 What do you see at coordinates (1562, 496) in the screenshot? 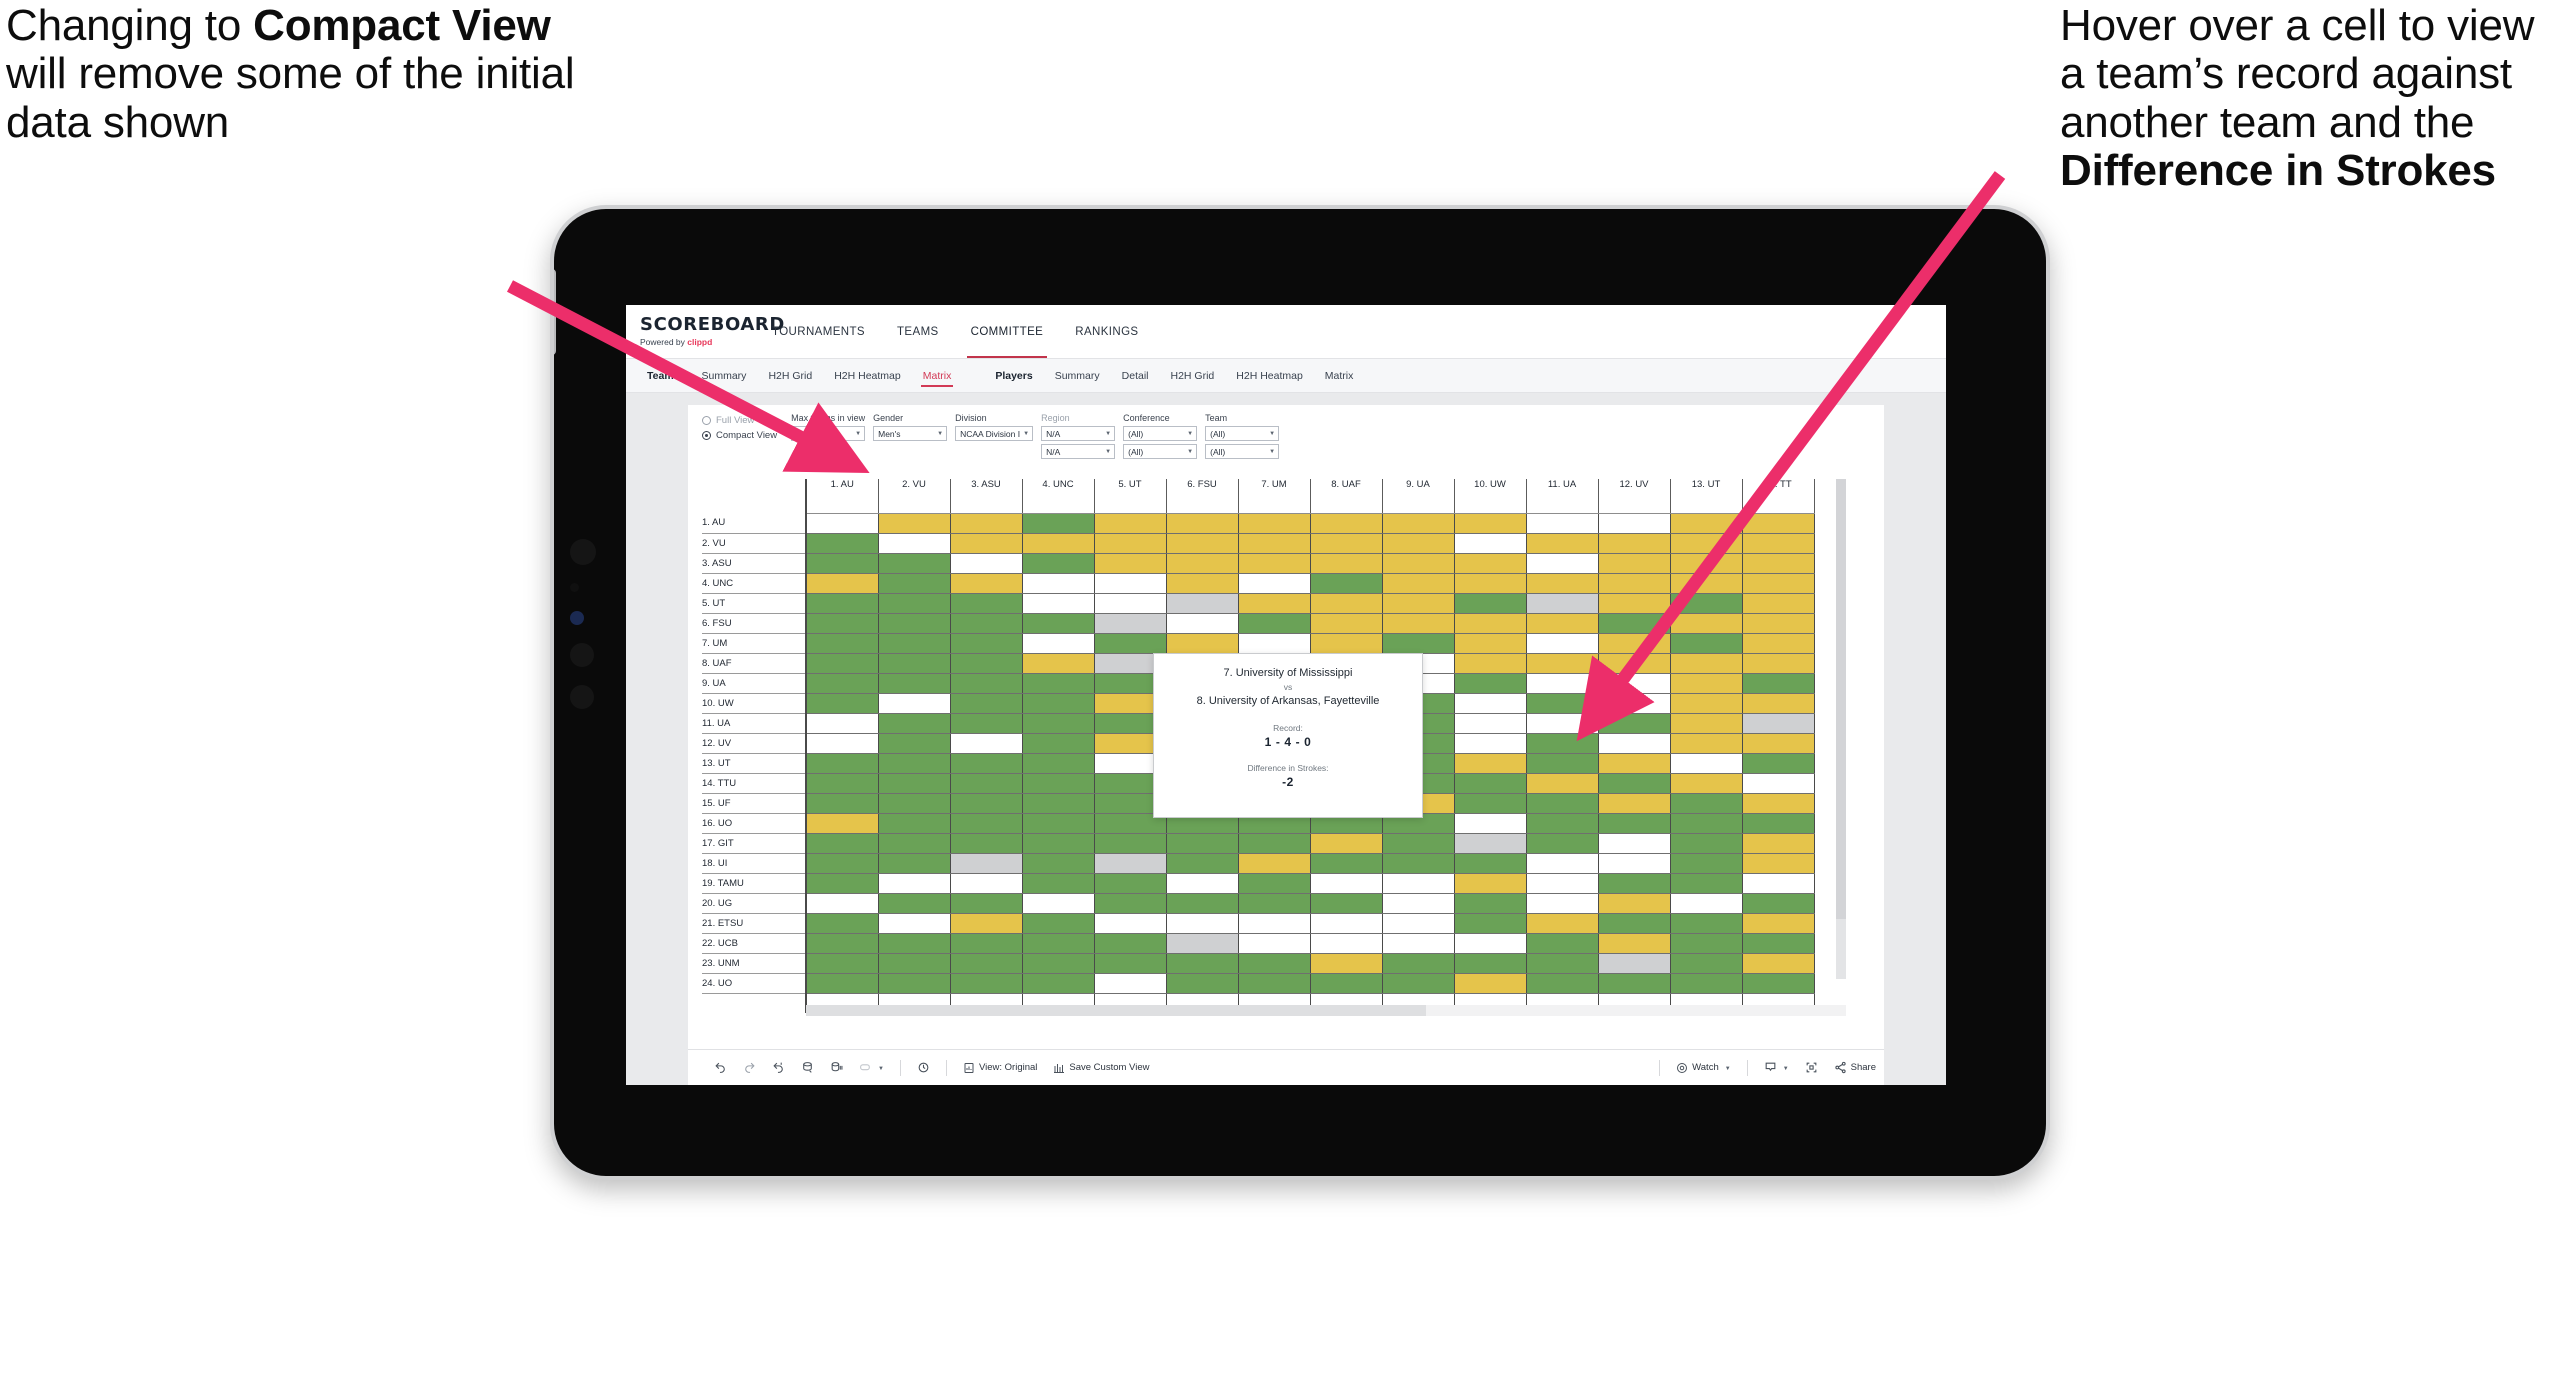
I see `matrix-col-header: 11. UA` at bounding box center [1562, 496].